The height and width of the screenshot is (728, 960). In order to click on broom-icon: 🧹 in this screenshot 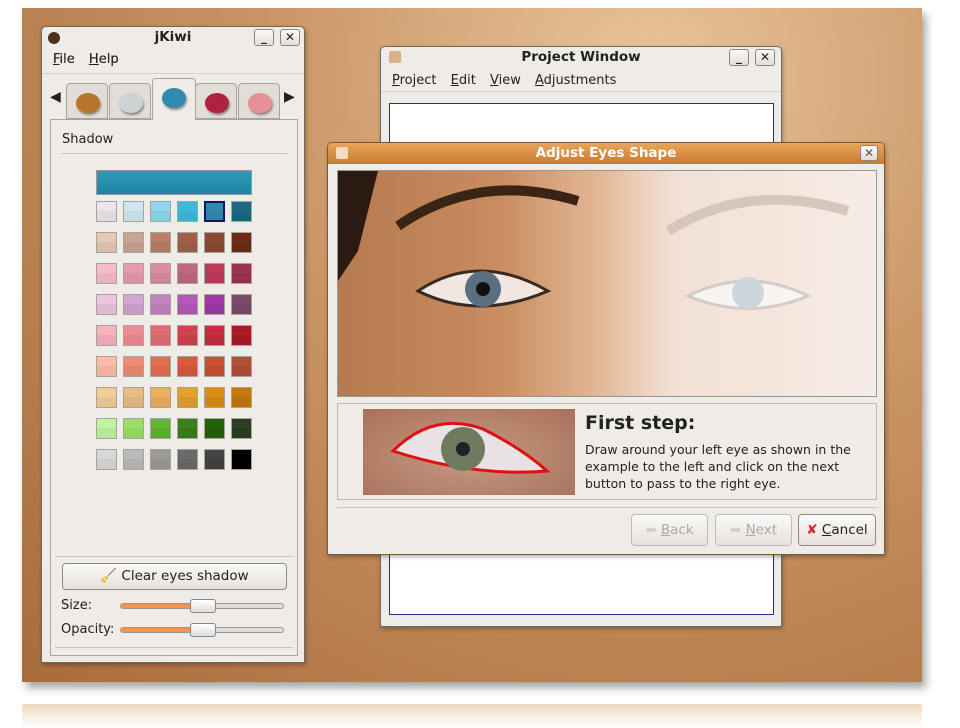, I will do `click(109, 576)`.